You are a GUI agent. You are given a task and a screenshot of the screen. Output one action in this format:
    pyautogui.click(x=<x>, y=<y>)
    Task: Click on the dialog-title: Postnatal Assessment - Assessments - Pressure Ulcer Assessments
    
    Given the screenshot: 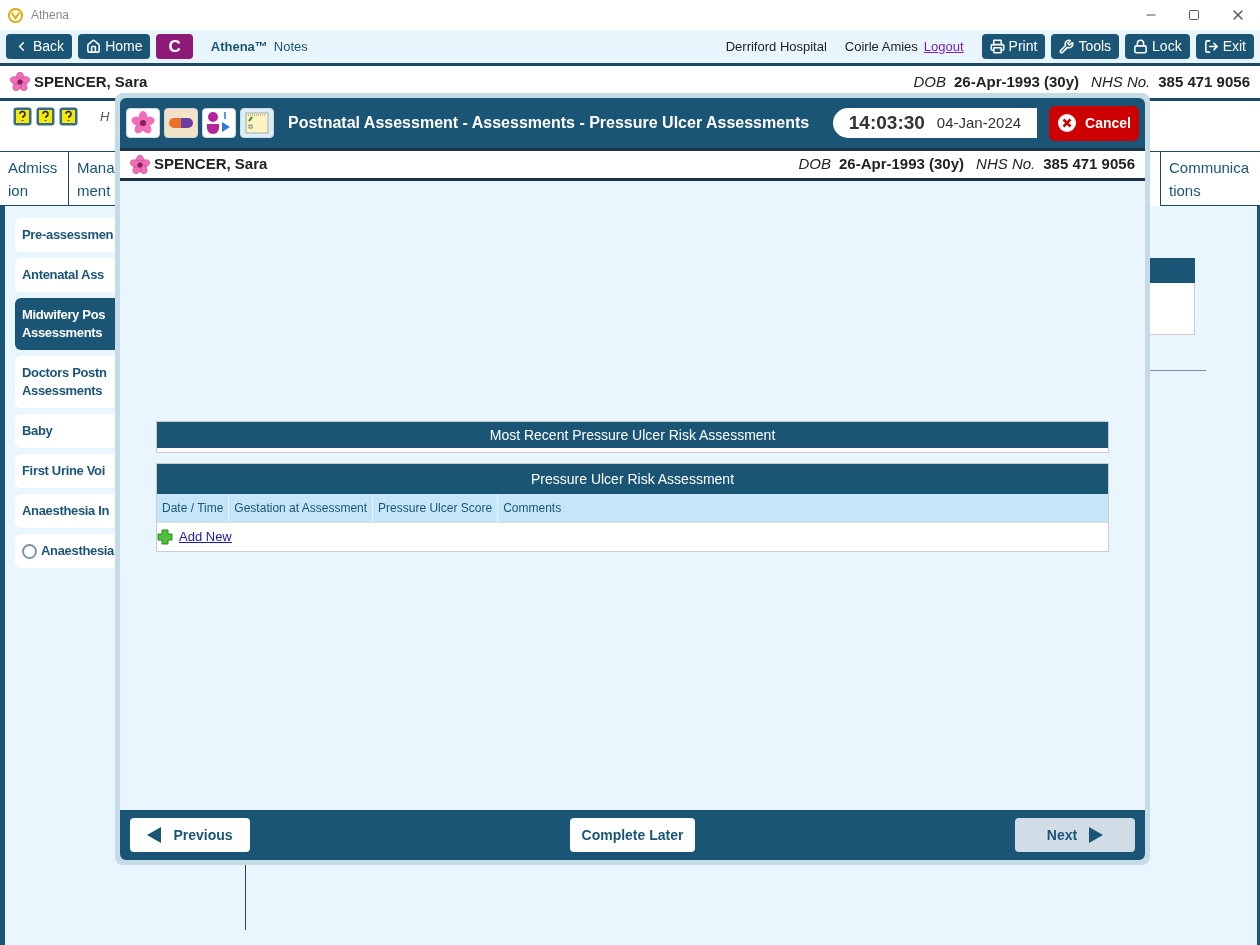 What is the action you would take?
    pyautogui.click(x=549, y=123)
    